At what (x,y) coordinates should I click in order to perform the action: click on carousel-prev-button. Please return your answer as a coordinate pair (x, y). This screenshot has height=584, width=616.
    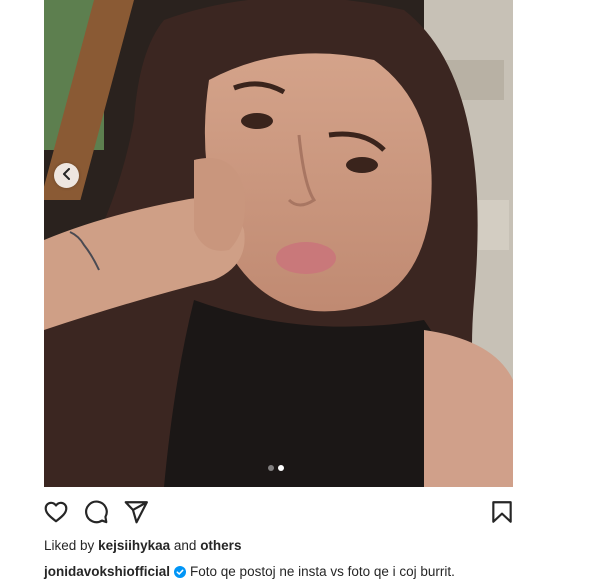
    Looking at the image, I should click on (66, 175).